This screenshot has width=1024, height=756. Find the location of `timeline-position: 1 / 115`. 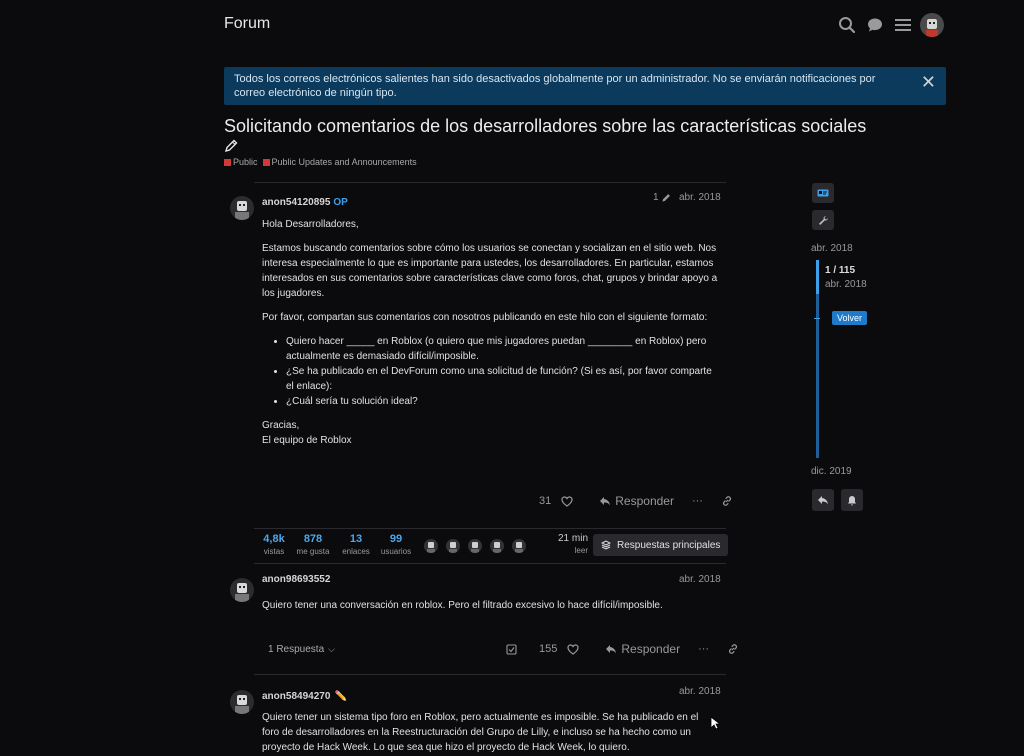

timeline-position: 1 / 115 is located at coordinates (840, 270).